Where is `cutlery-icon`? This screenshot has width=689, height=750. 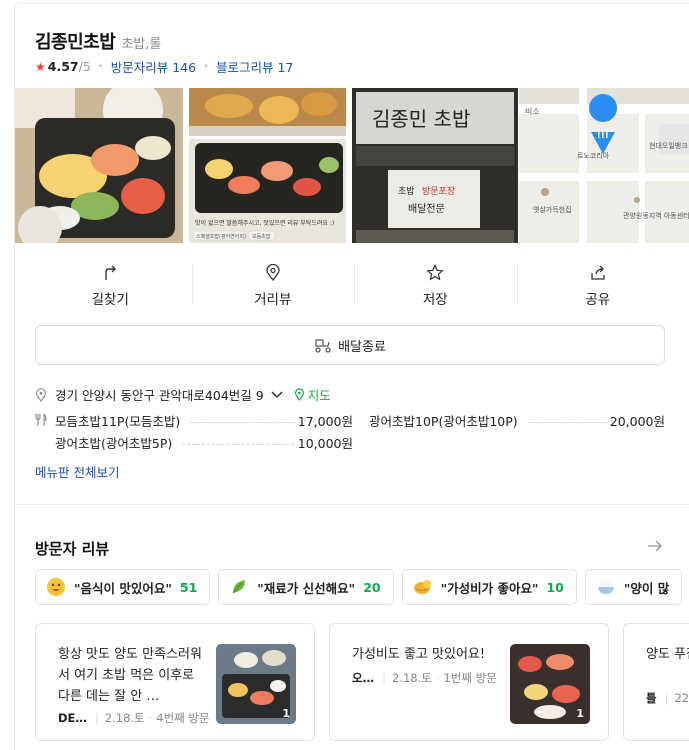
cutlery-icon is located at coordinates (41, 419).